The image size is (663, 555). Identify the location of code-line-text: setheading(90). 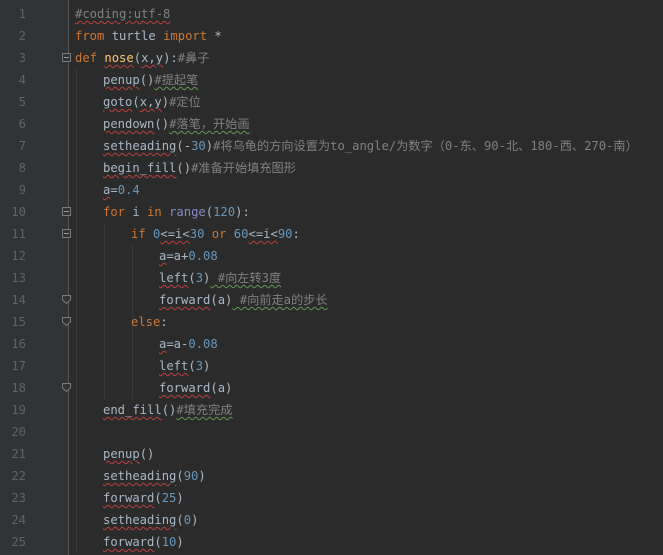
(154, 476).